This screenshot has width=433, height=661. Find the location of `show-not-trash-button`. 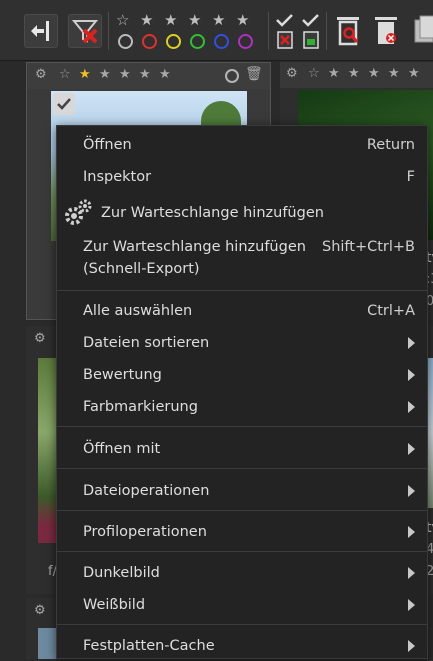

show-not-trash-button is located at coordinates (386, 31).